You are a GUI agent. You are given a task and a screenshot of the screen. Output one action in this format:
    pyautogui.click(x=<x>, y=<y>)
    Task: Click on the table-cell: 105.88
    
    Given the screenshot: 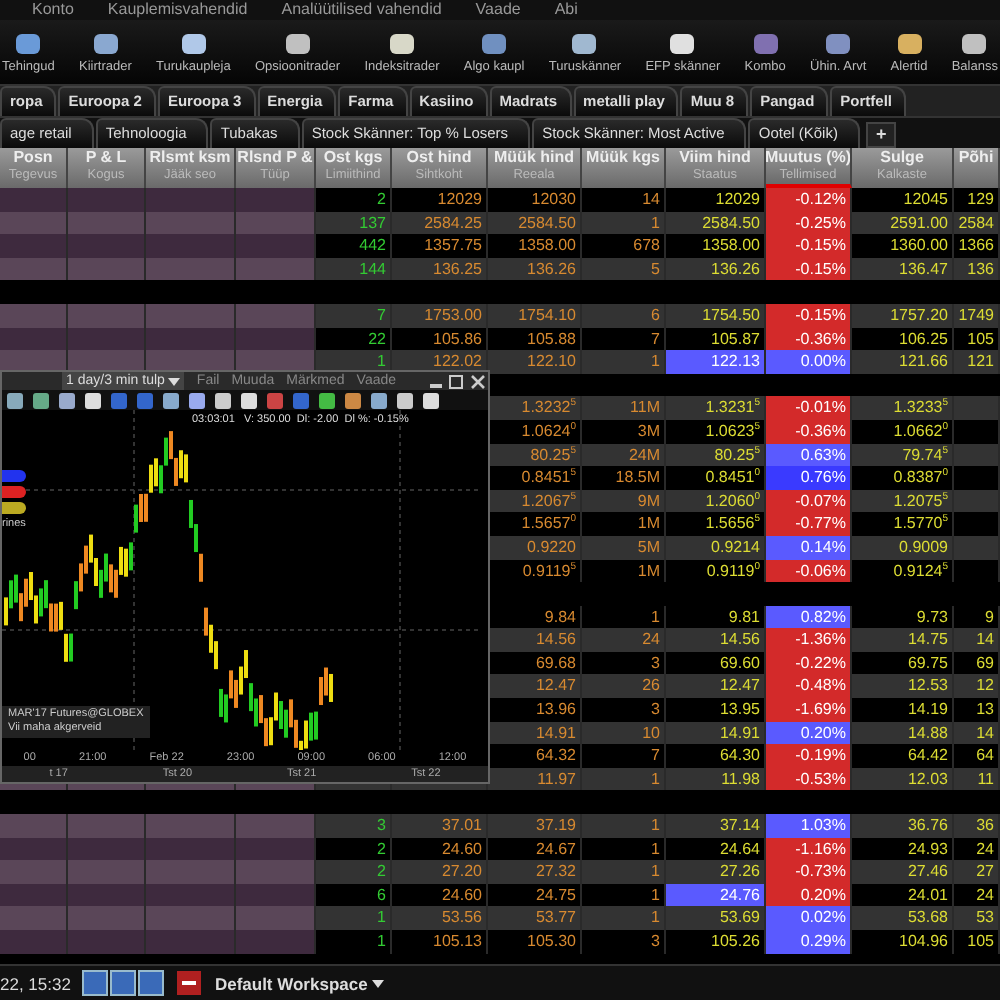 What is the action you would take?
    pyautogui.click(x=535, y=339)
    